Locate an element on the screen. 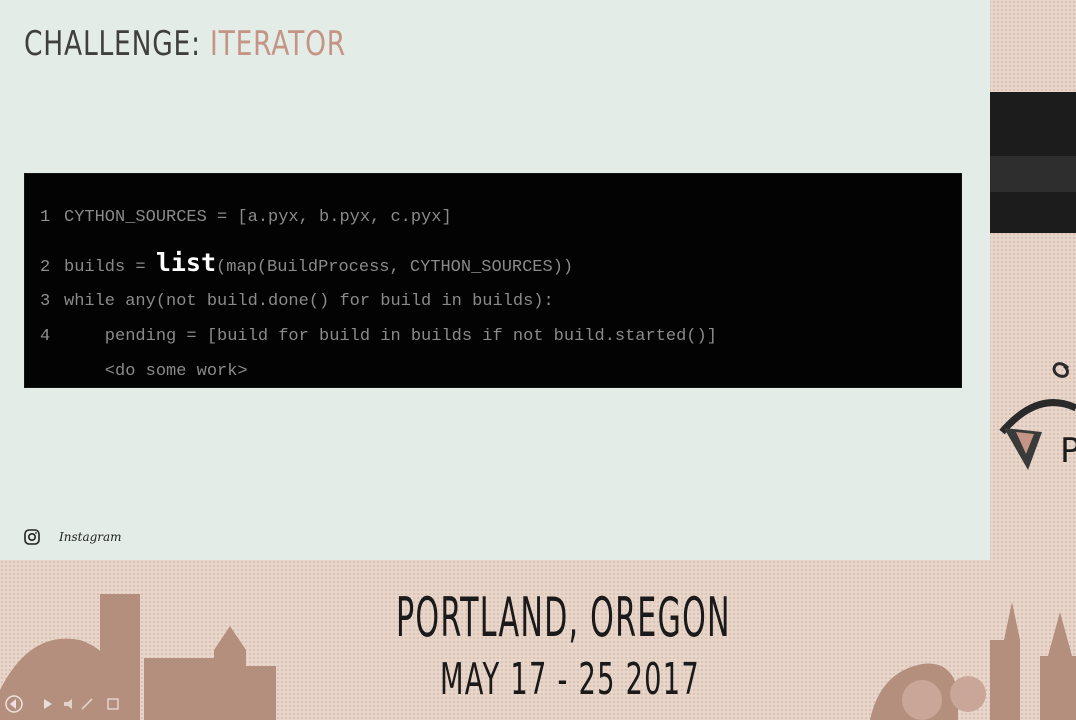 The image size is (1076, 720). logo-swirl-icon is located at coordinates (1061, 370).